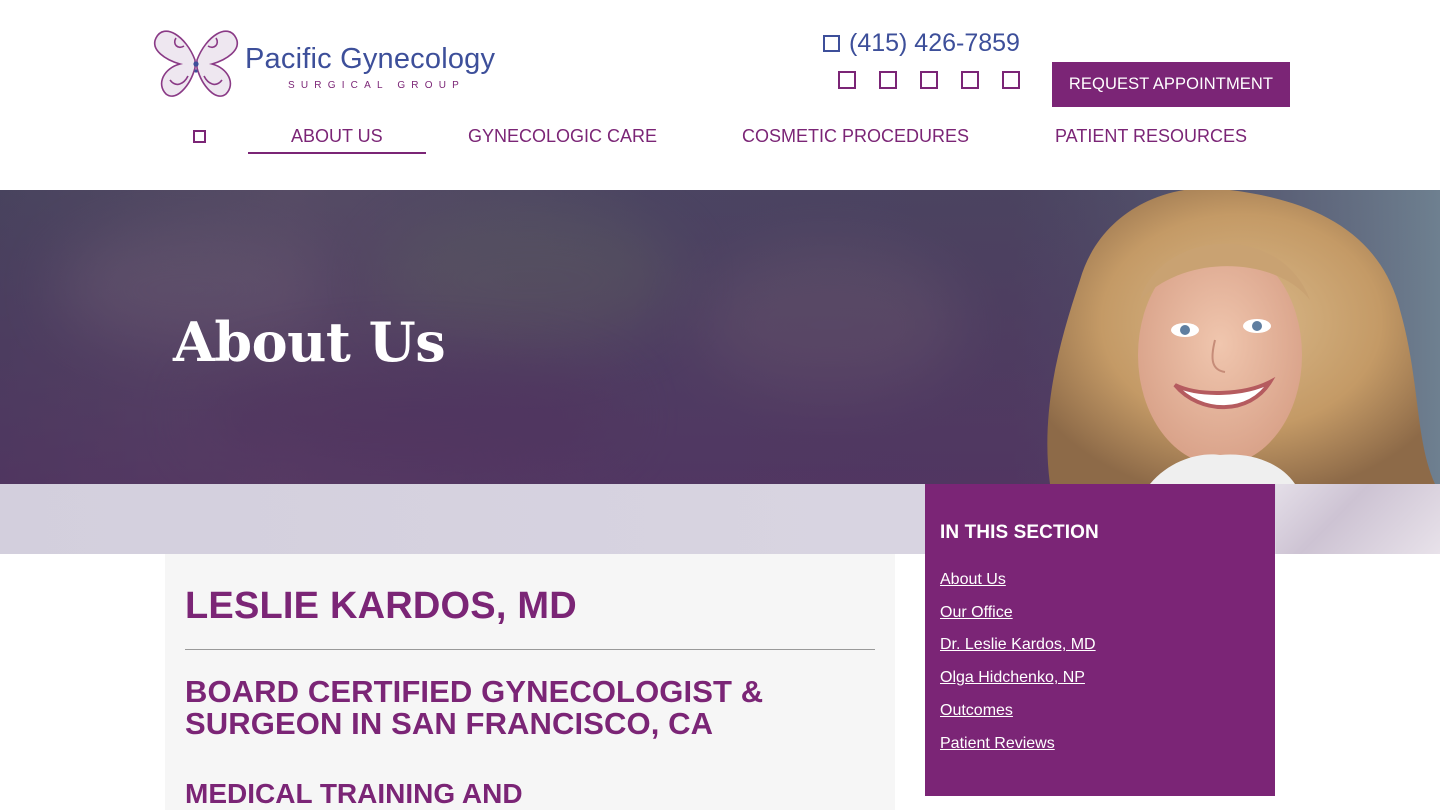 The image size is (1440, 810). Describe the element at coordinates (831, 43) in the screenshot. I see `phone-icon` at that location.